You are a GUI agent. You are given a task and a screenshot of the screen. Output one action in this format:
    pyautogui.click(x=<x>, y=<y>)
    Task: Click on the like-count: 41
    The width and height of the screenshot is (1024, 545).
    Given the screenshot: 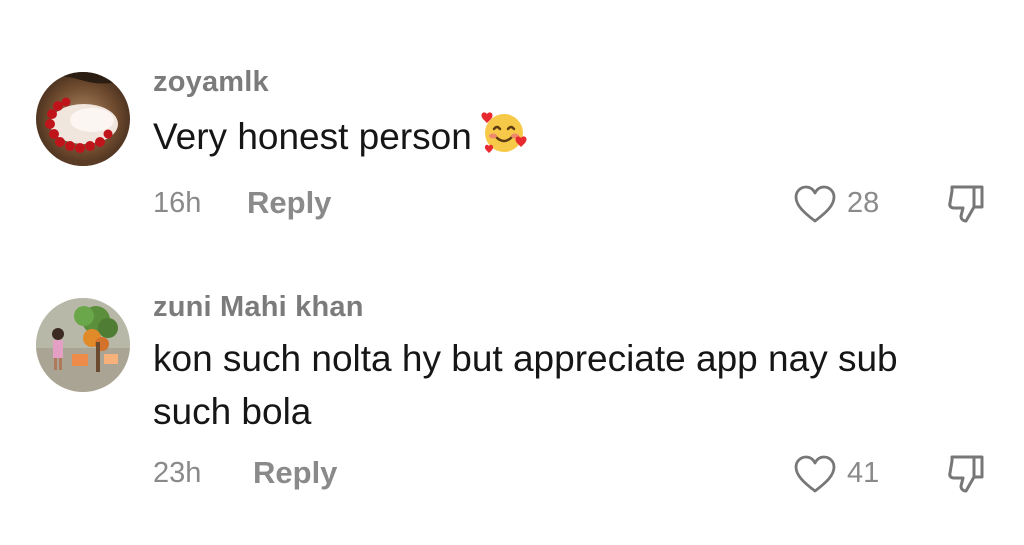 What is the action you would take?
    pyautogui.click(x=863, y=473)
    